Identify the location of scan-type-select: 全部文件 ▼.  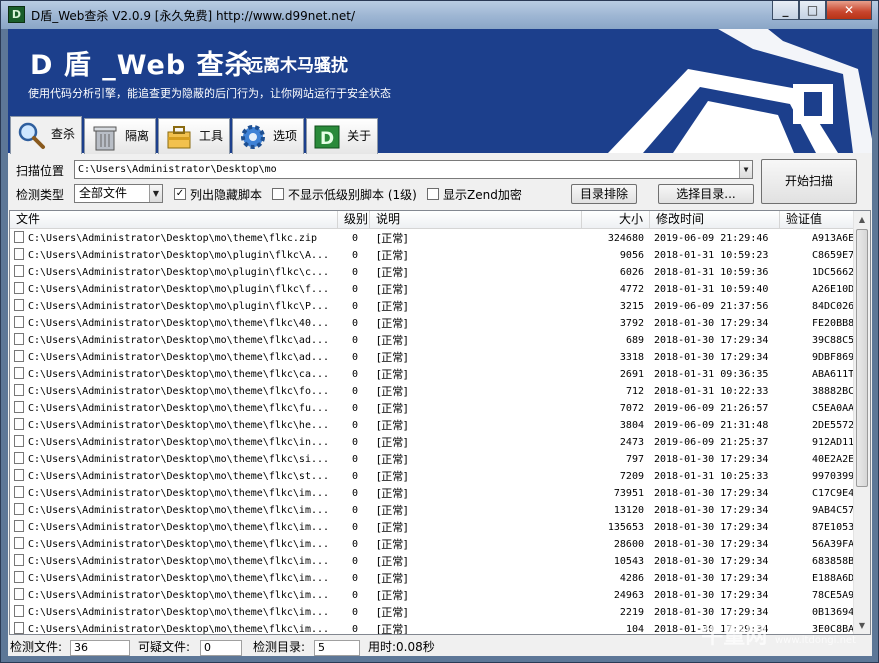
(118, 193).